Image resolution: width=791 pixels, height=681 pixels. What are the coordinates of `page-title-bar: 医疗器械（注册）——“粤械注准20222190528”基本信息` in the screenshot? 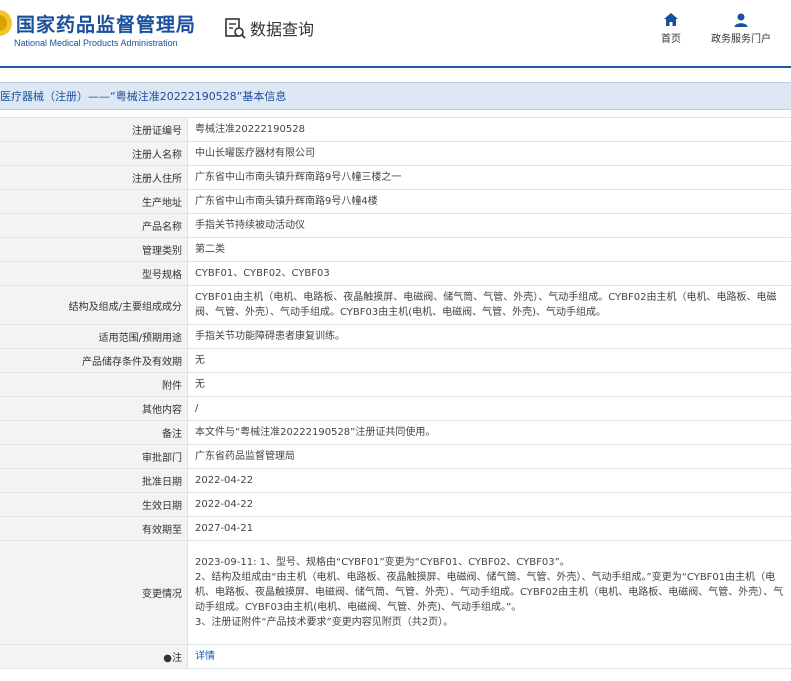 It's located at (395, 96).